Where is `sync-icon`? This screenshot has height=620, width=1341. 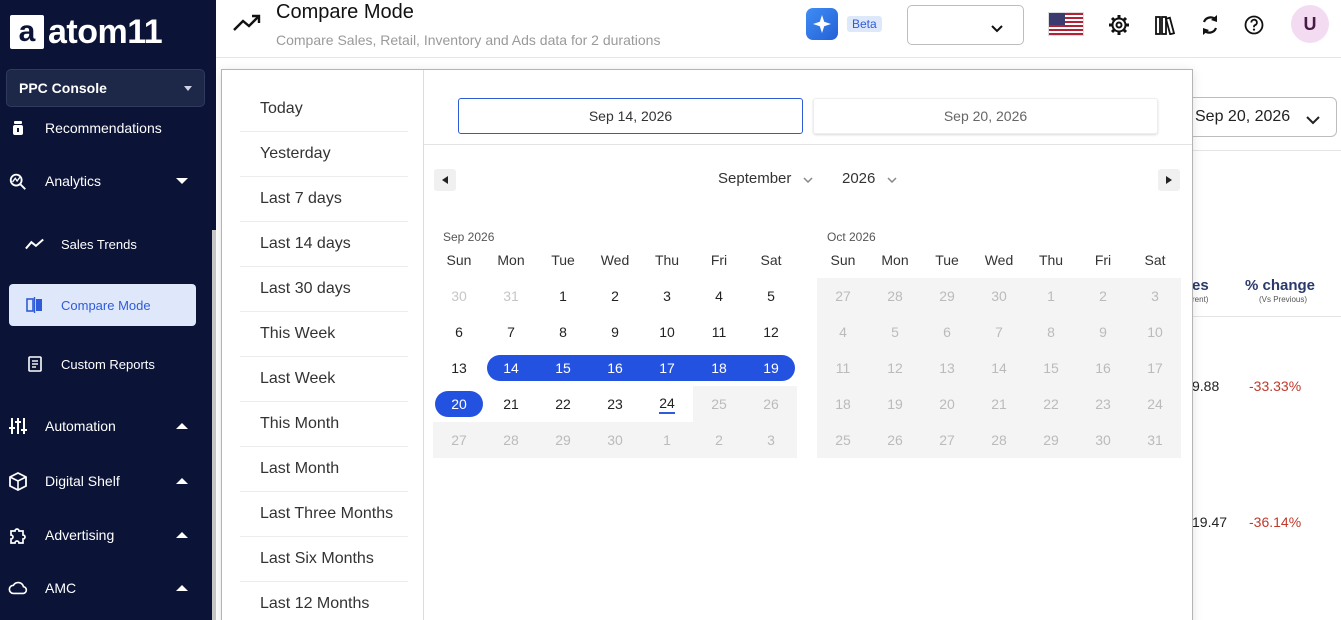 sync-icon is located at coordinates (1210, 25).